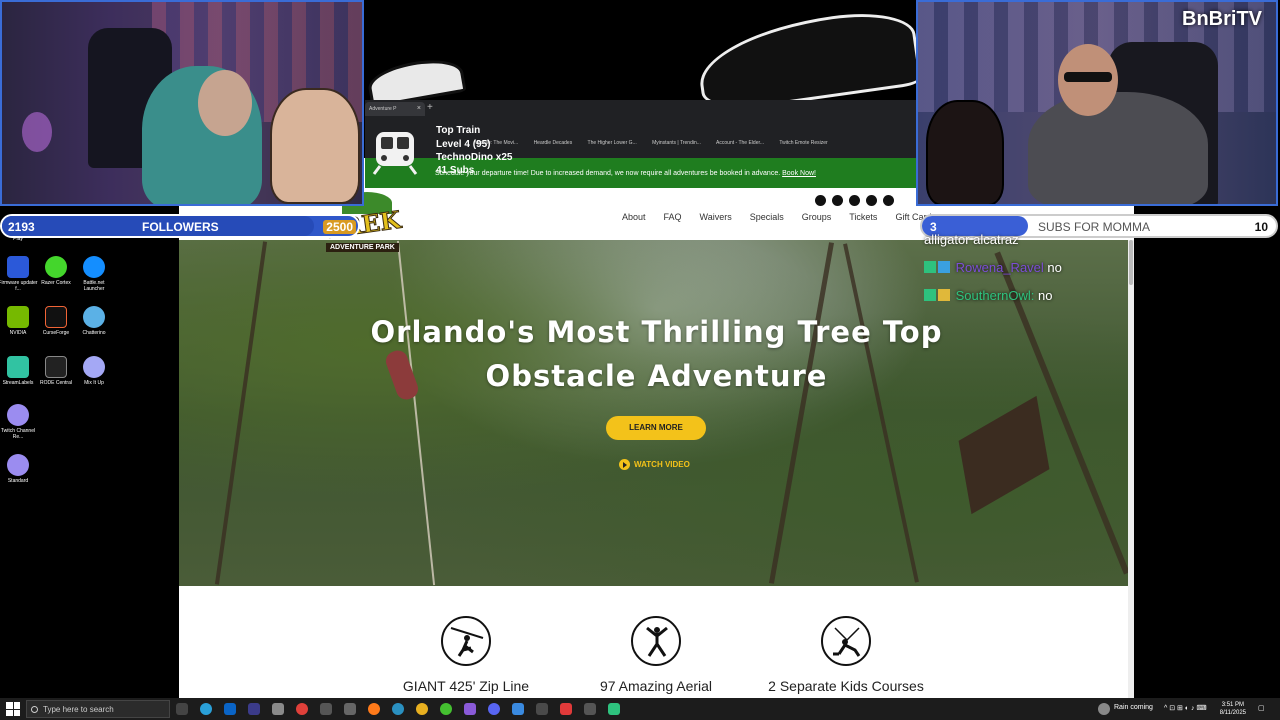 The image size is (1280, 720). What do you see at coordinates (56, 271) in the screenshot?
I see `desktop-icon-razer: Razer Cortex` at bounding box center [56, 271].